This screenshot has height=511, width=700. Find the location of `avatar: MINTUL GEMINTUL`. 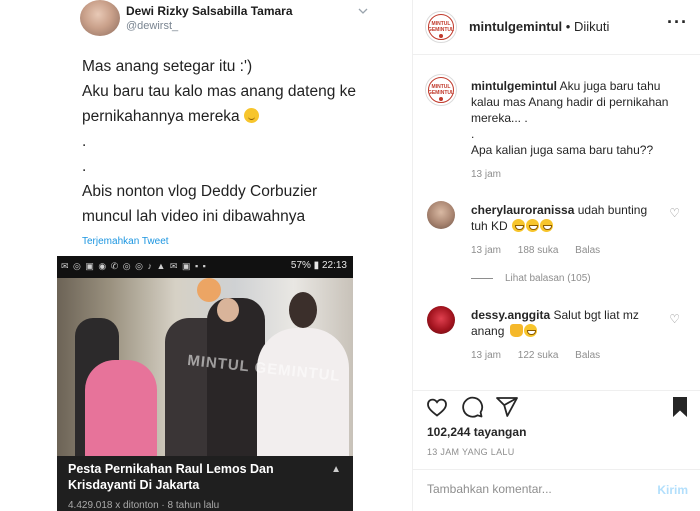

avatar: MINTUL GEMINTUL is located at coordinates (441, 27).